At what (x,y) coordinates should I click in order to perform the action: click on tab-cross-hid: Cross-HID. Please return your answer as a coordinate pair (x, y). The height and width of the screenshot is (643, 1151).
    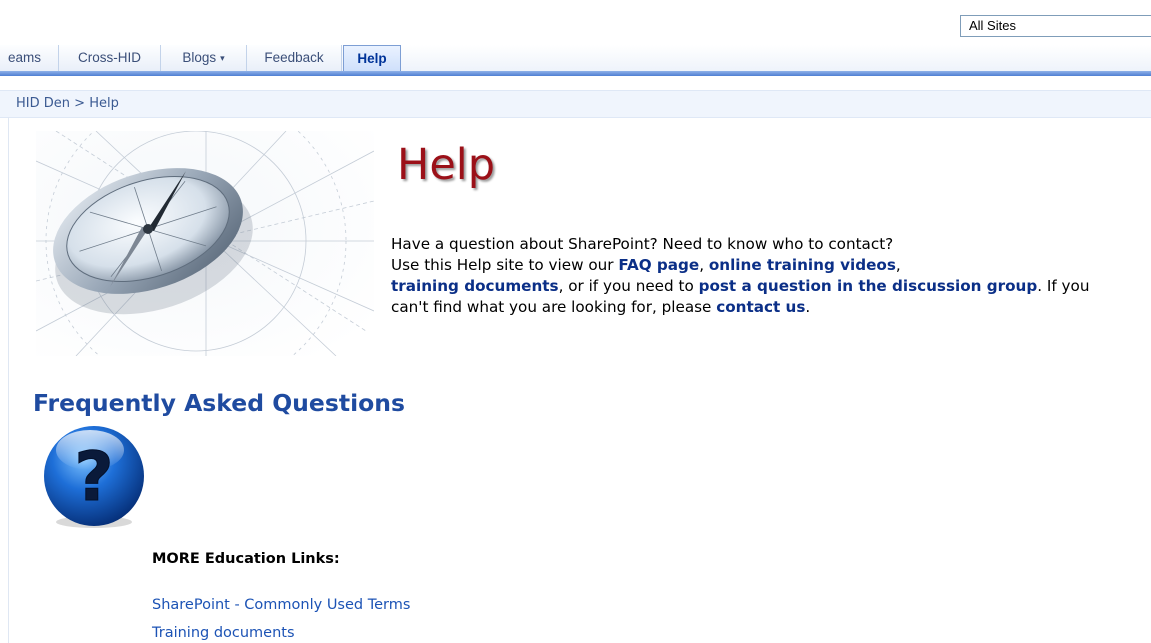
    Looking at the image, I should click on (110, 58).